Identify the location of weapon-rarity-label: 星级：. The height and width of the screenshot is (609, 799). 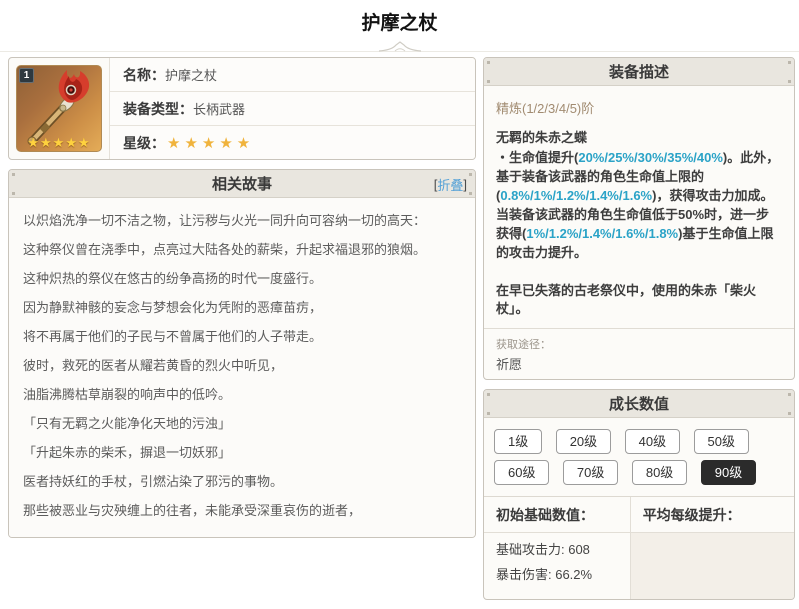
(144, 142).